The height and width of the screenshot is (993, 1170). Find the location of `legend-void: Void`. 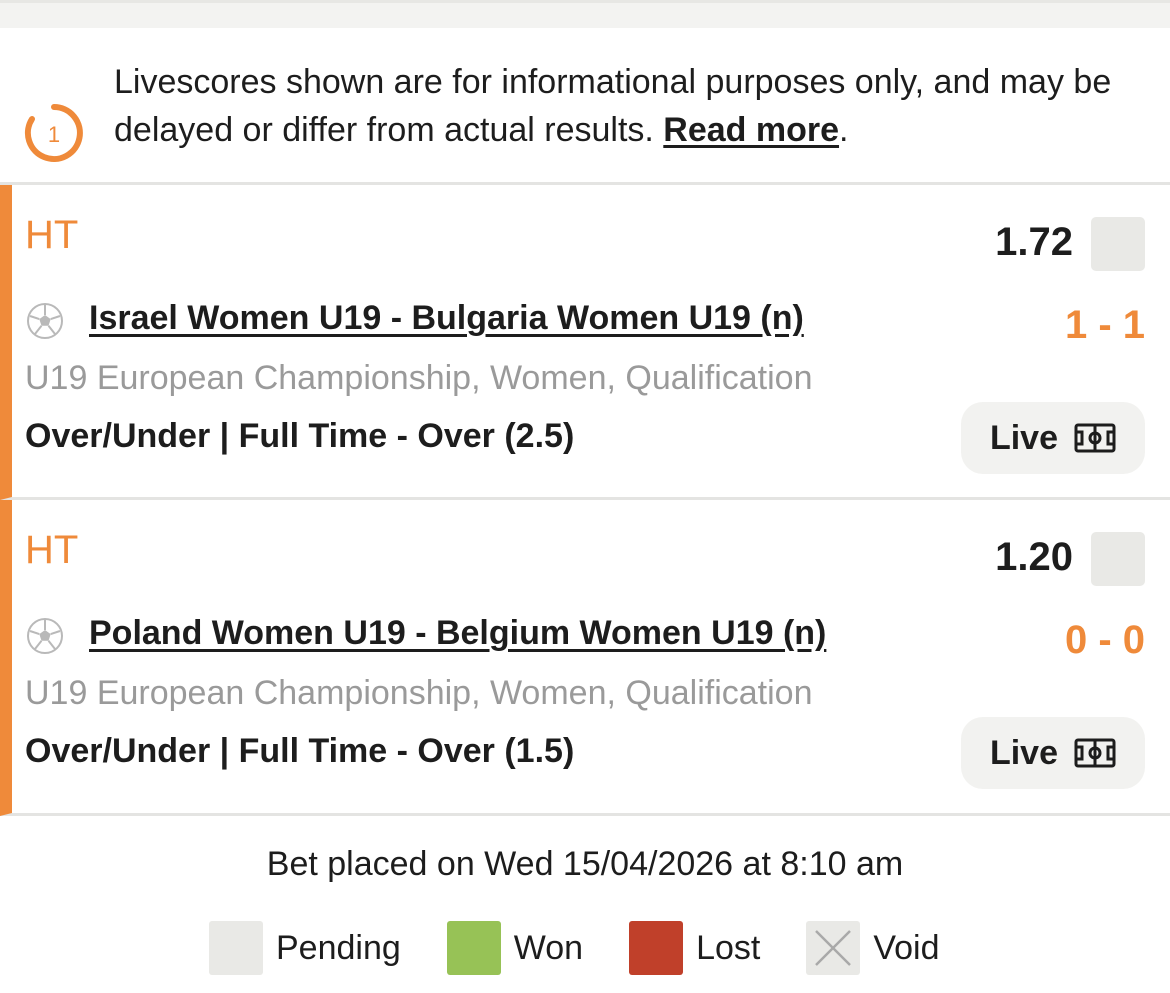

legend-void: Void is located at coordinates (873, 948).